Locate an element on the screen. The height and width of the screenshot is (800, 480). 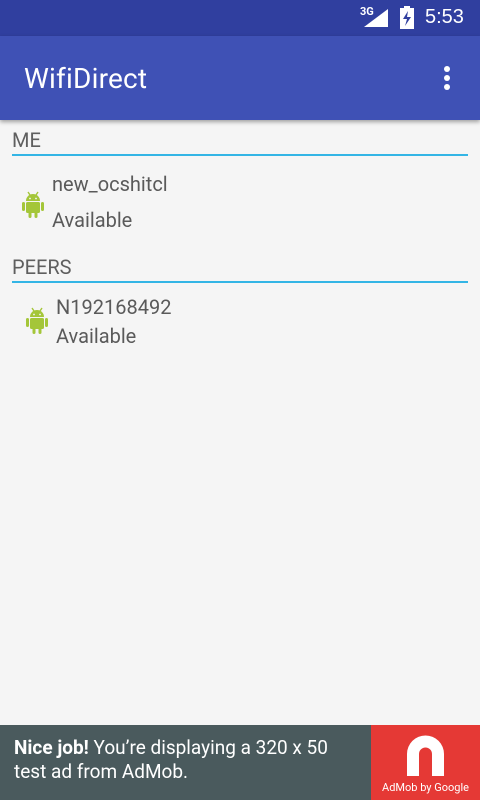
status-bar: 3G 5:53 is located at coordinates (240, 18).